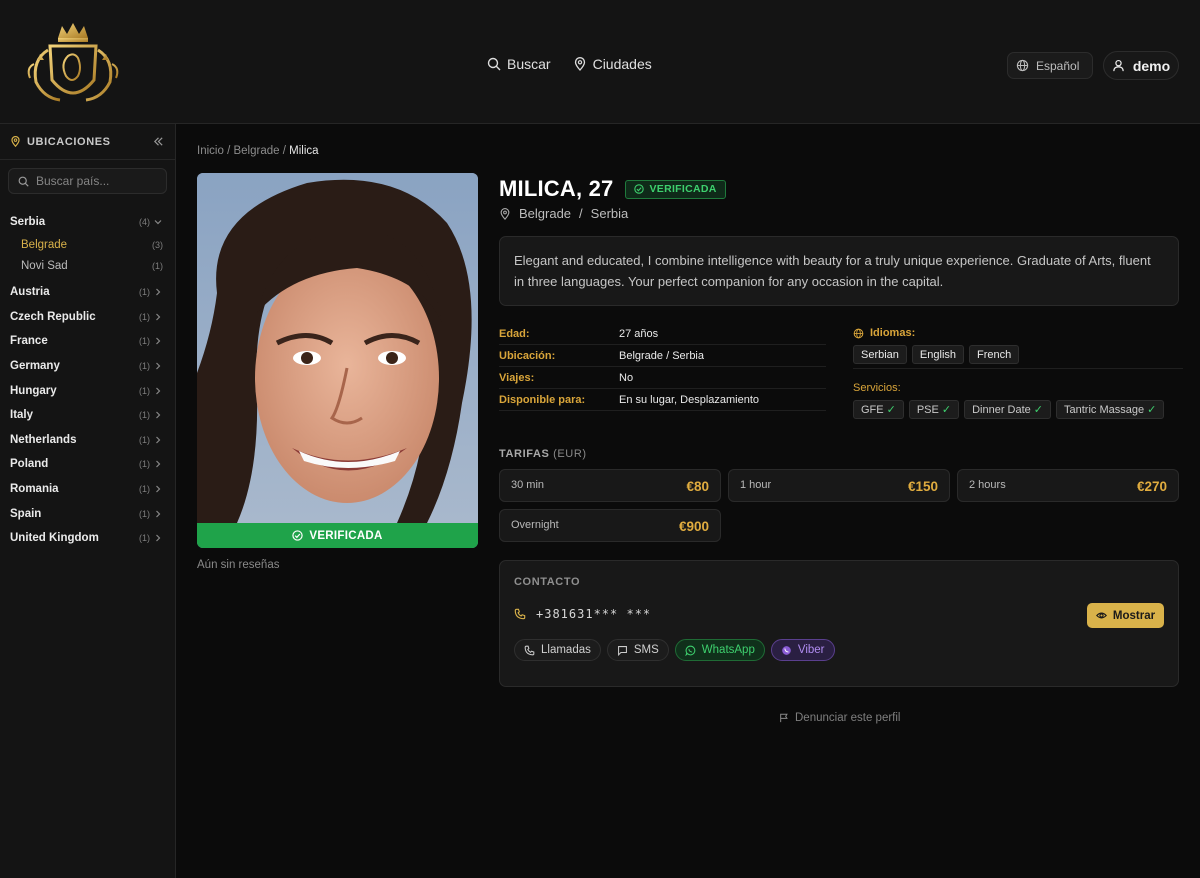  Describe the element at coordinates (87, 366) in the screenshot. I see `sidebar-item-germany: Germany (1)` at that location.